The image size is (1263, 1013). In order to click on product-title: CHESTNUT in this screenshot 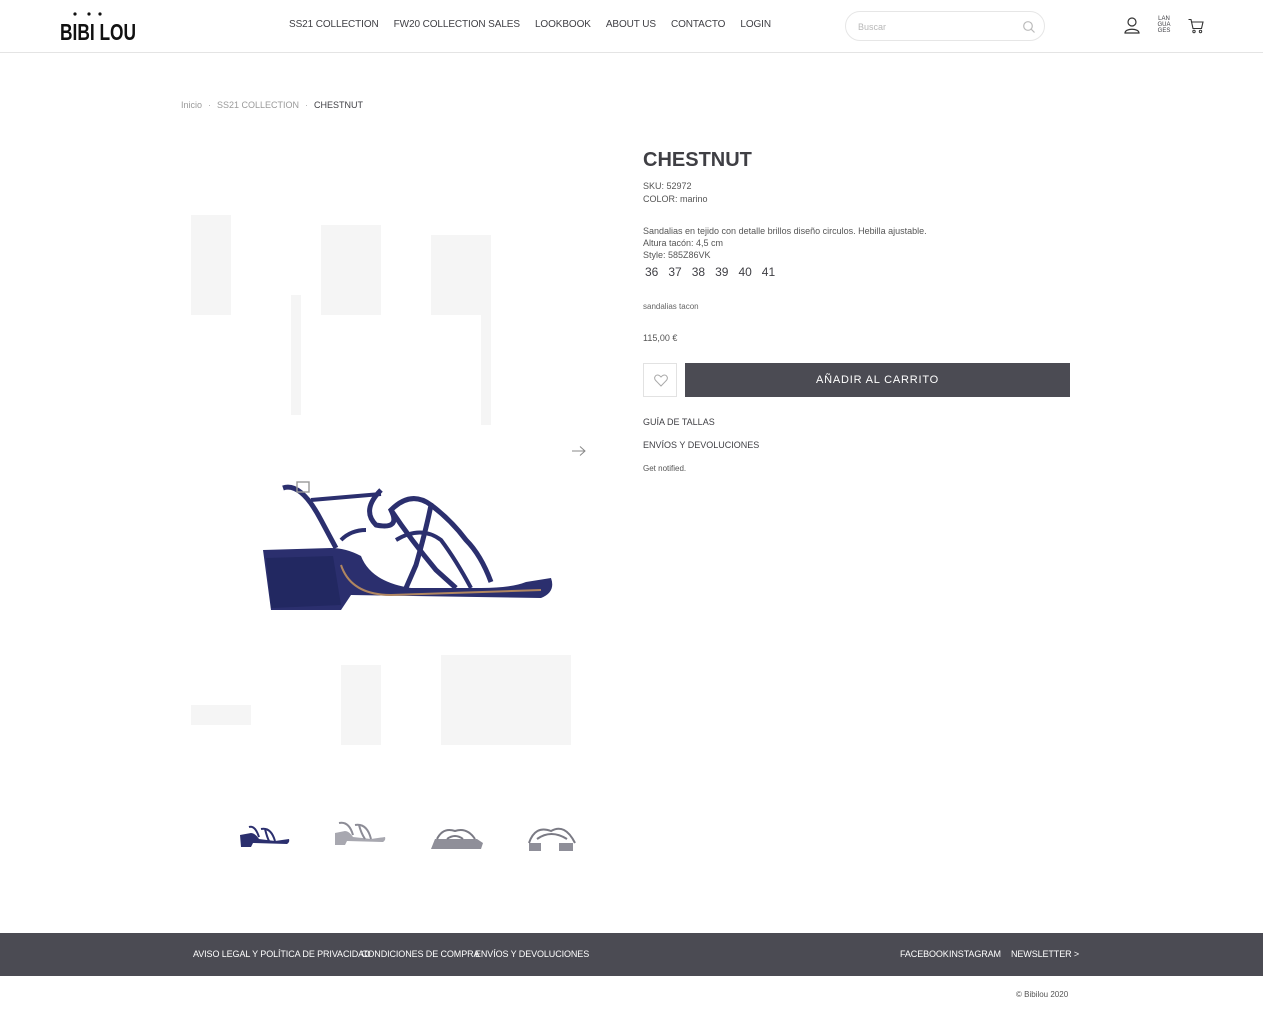, I will do `click(697, 160)`.